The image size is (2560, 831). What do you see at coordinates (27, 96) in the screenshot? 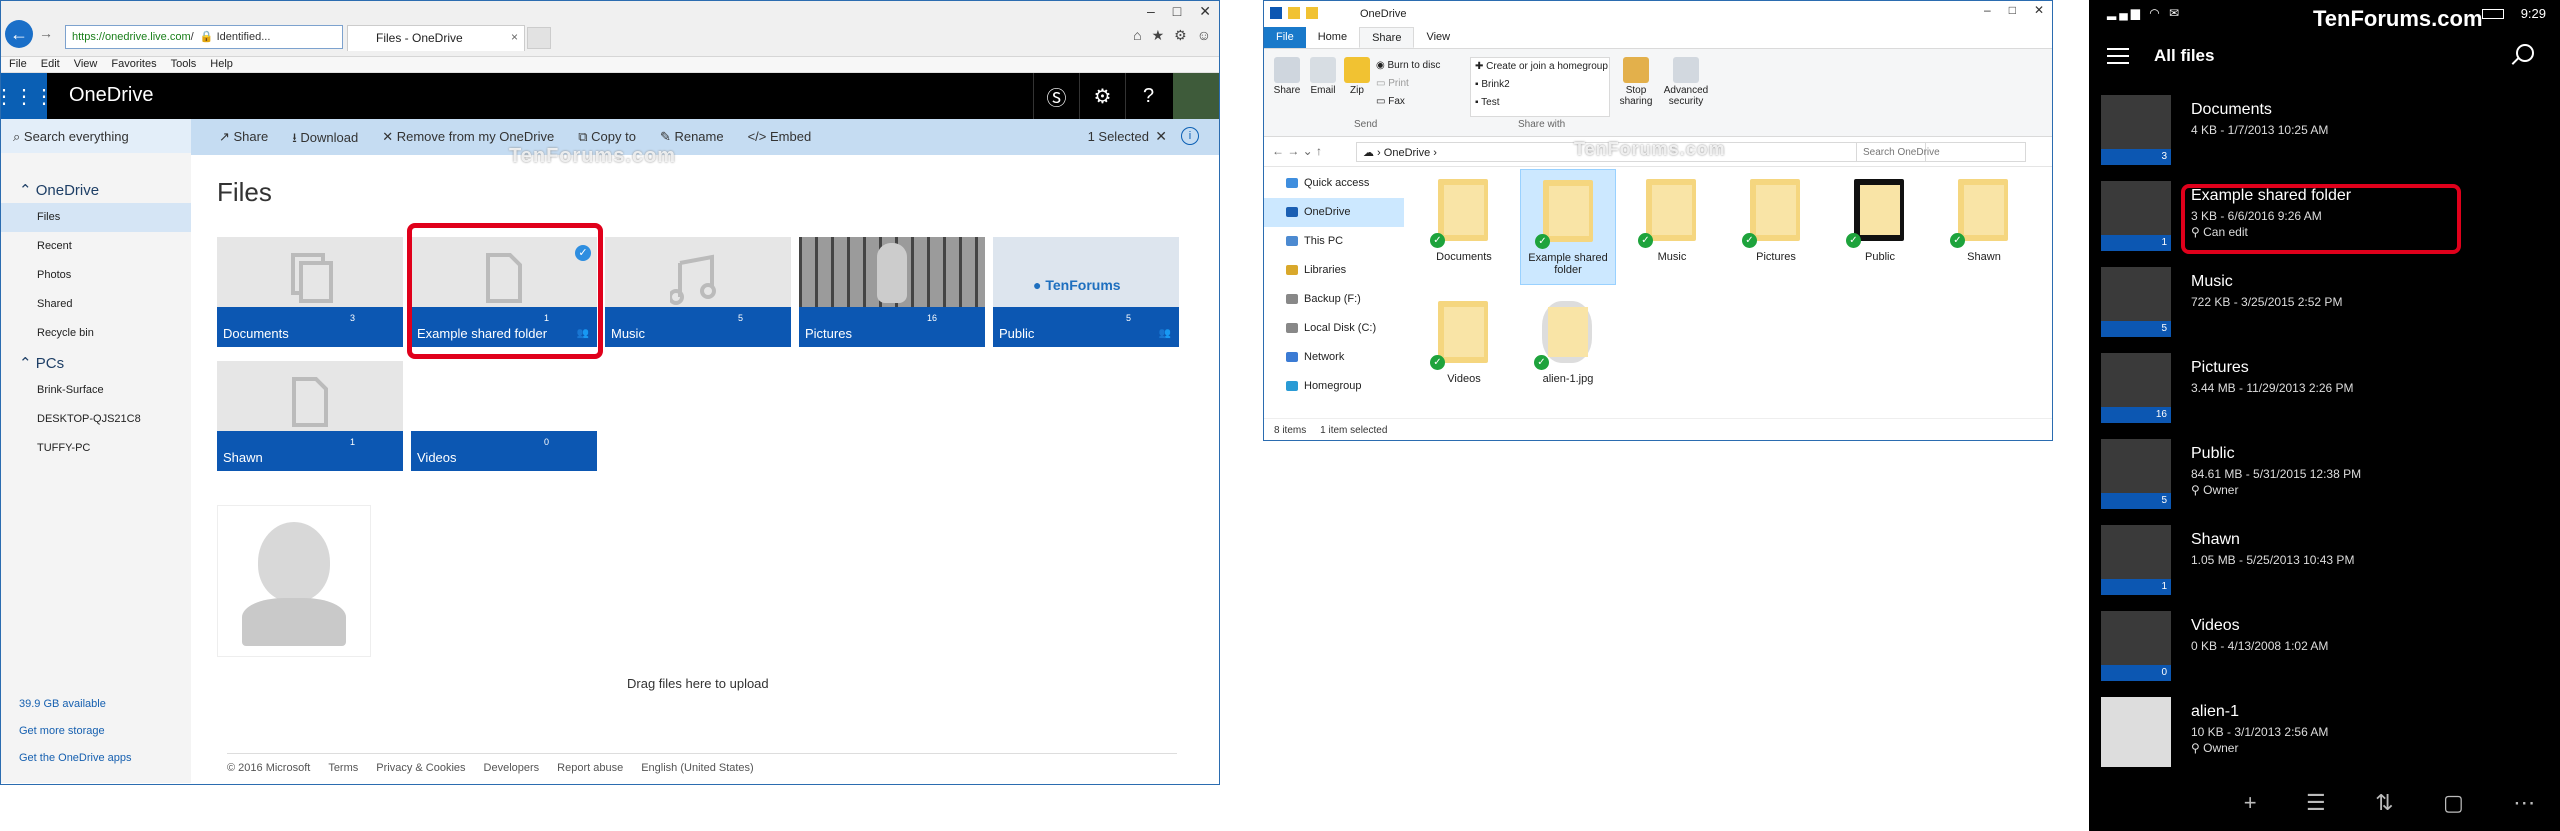
I see `app-launcher-icon: ⋮⋮⋮` at bounding box center [27, 96].